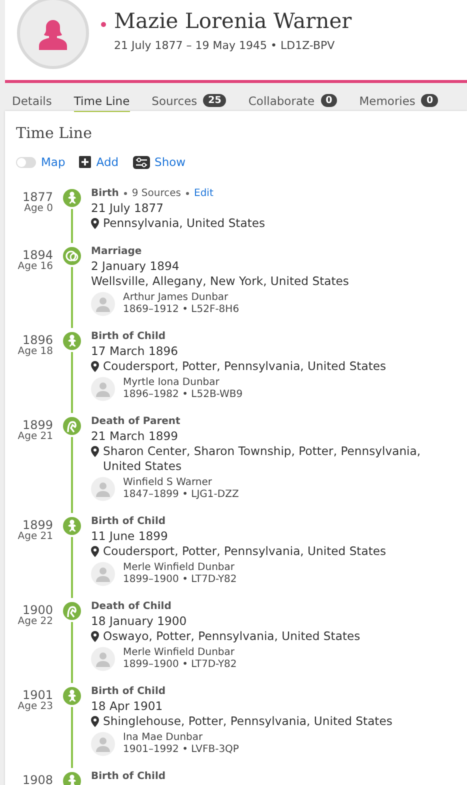 This screenshot has height=785, width=467. I want to click on relative-name: Ina Mae Dunbar, so click(181, 738).